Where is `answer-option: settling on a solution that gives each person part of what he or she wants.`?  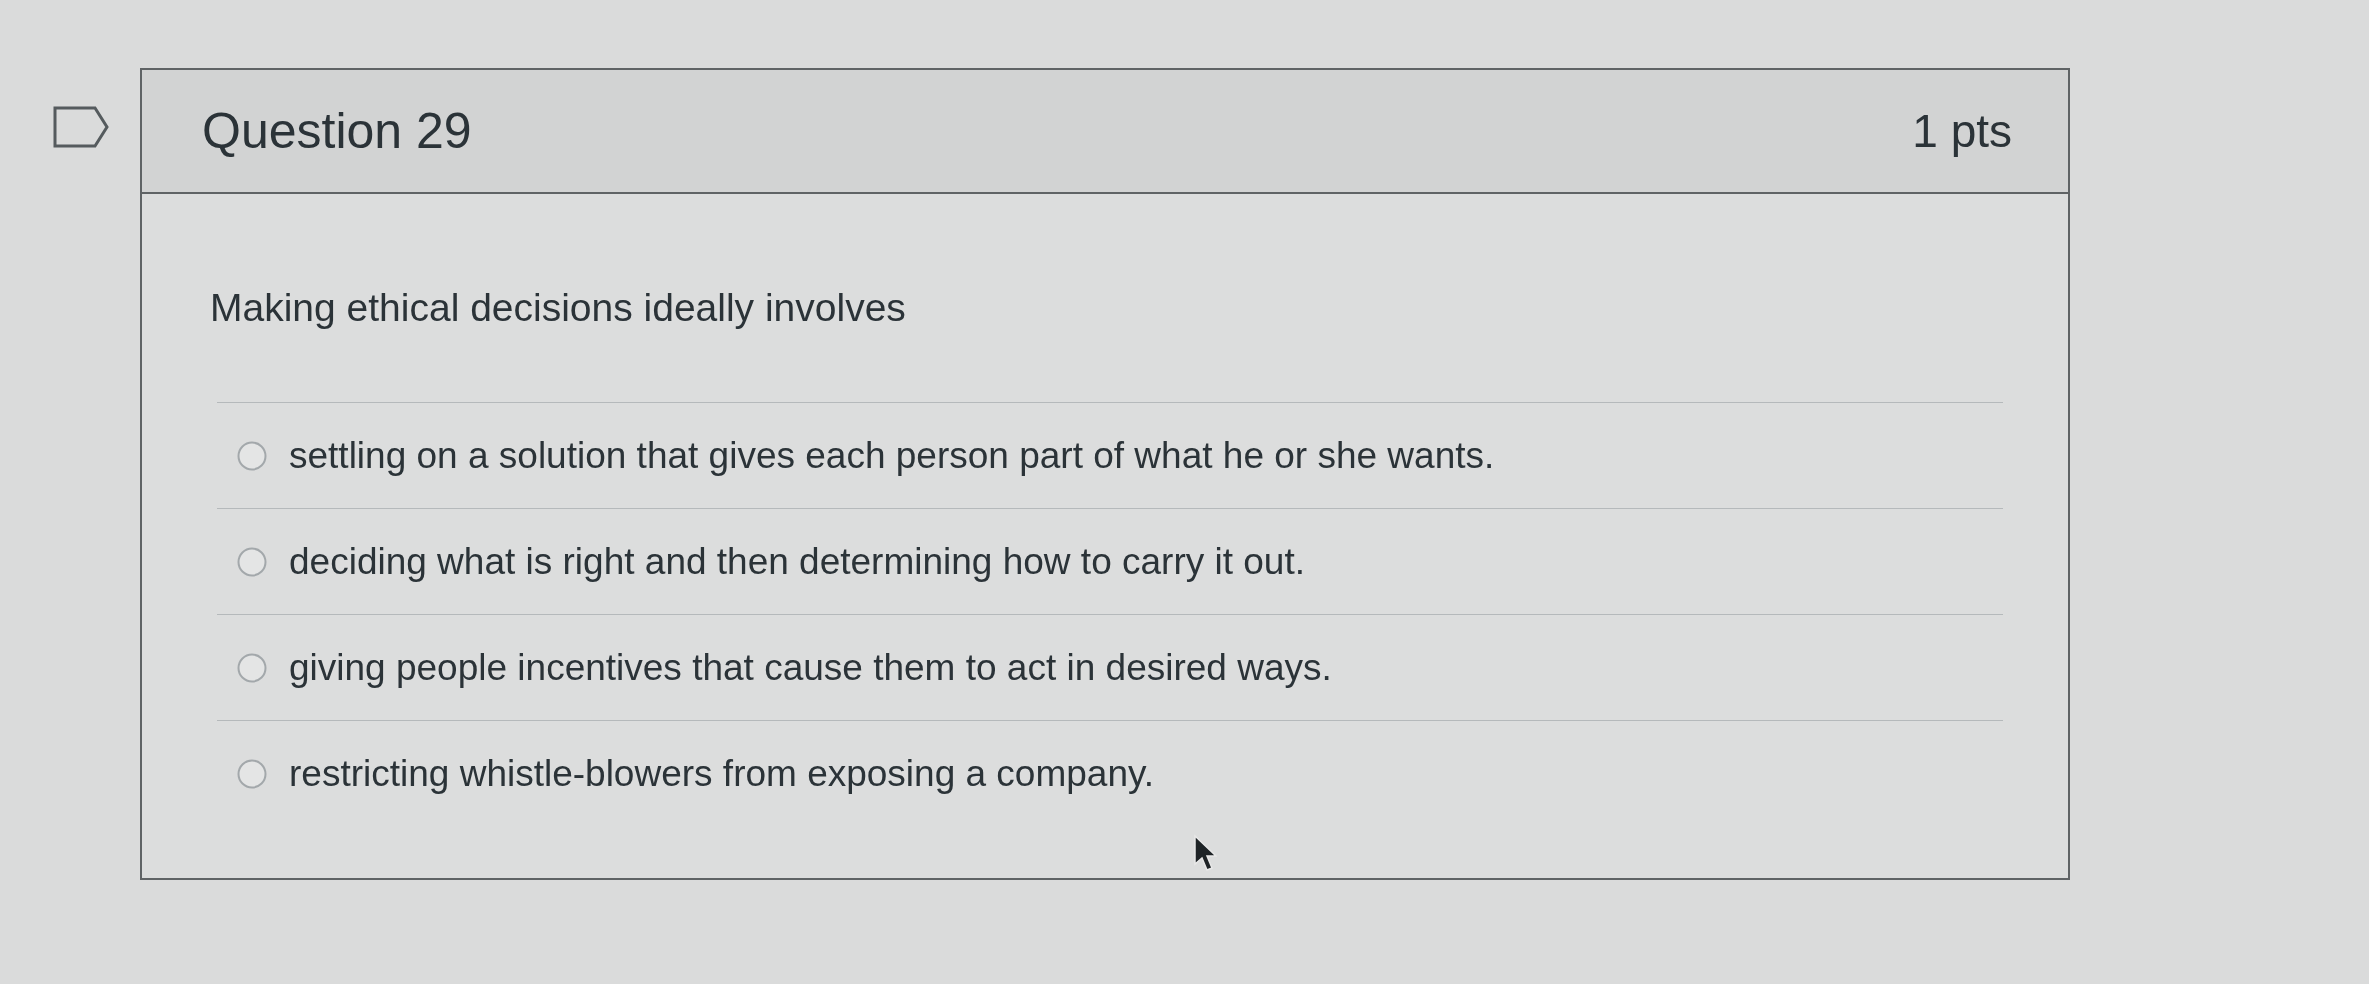
answer-option: settling on a solution that gives each person part of what he or she wants. is located at coordinates (892, 455).